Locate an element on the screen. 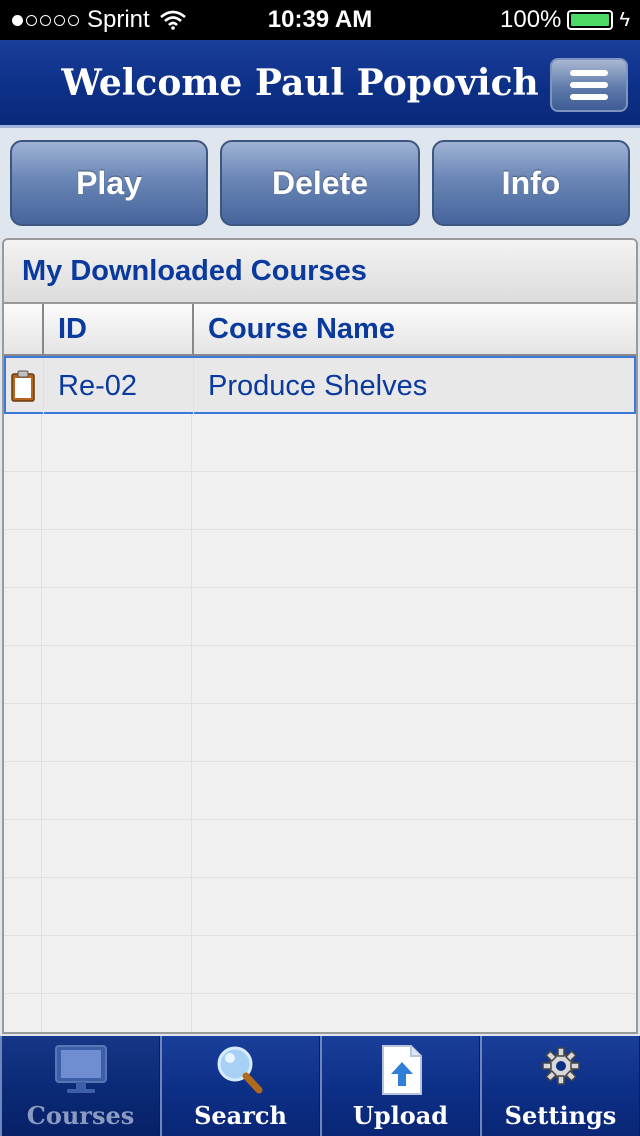 This screenshot has width=640, height=1136. tab-label: Search is located at coordinates (240, 1115).